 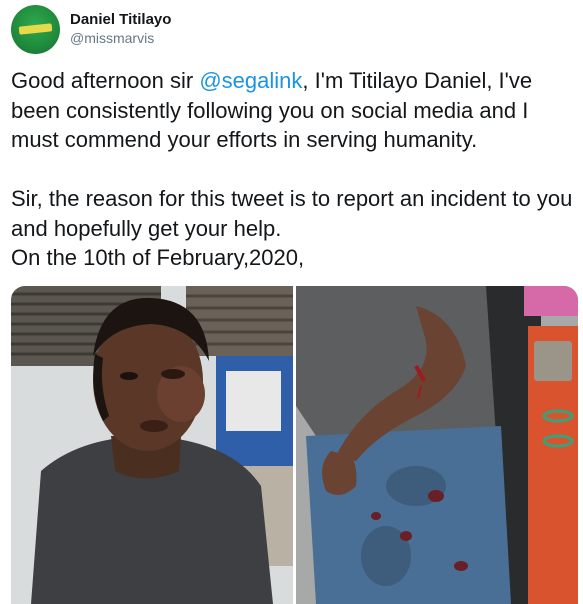 I want to click on avatar, so click(x=35, y=29).